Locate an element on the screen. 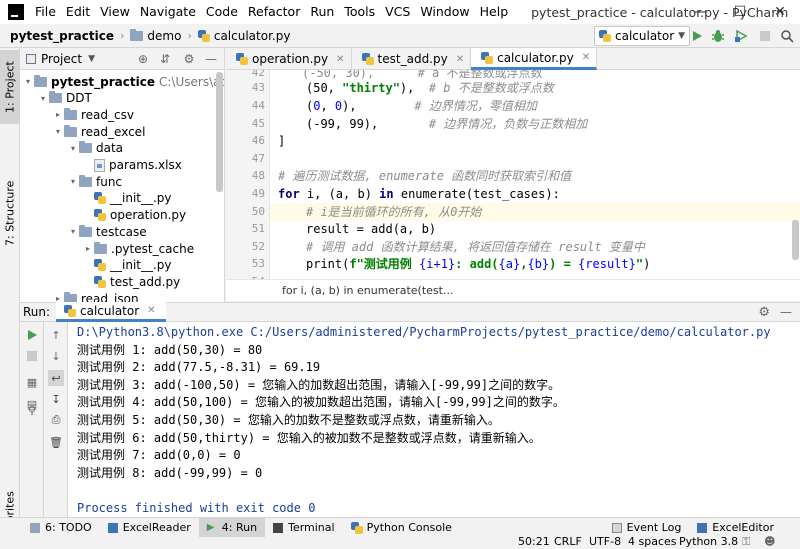  menu-vcs: VCS is located at coordinates (397, 12).